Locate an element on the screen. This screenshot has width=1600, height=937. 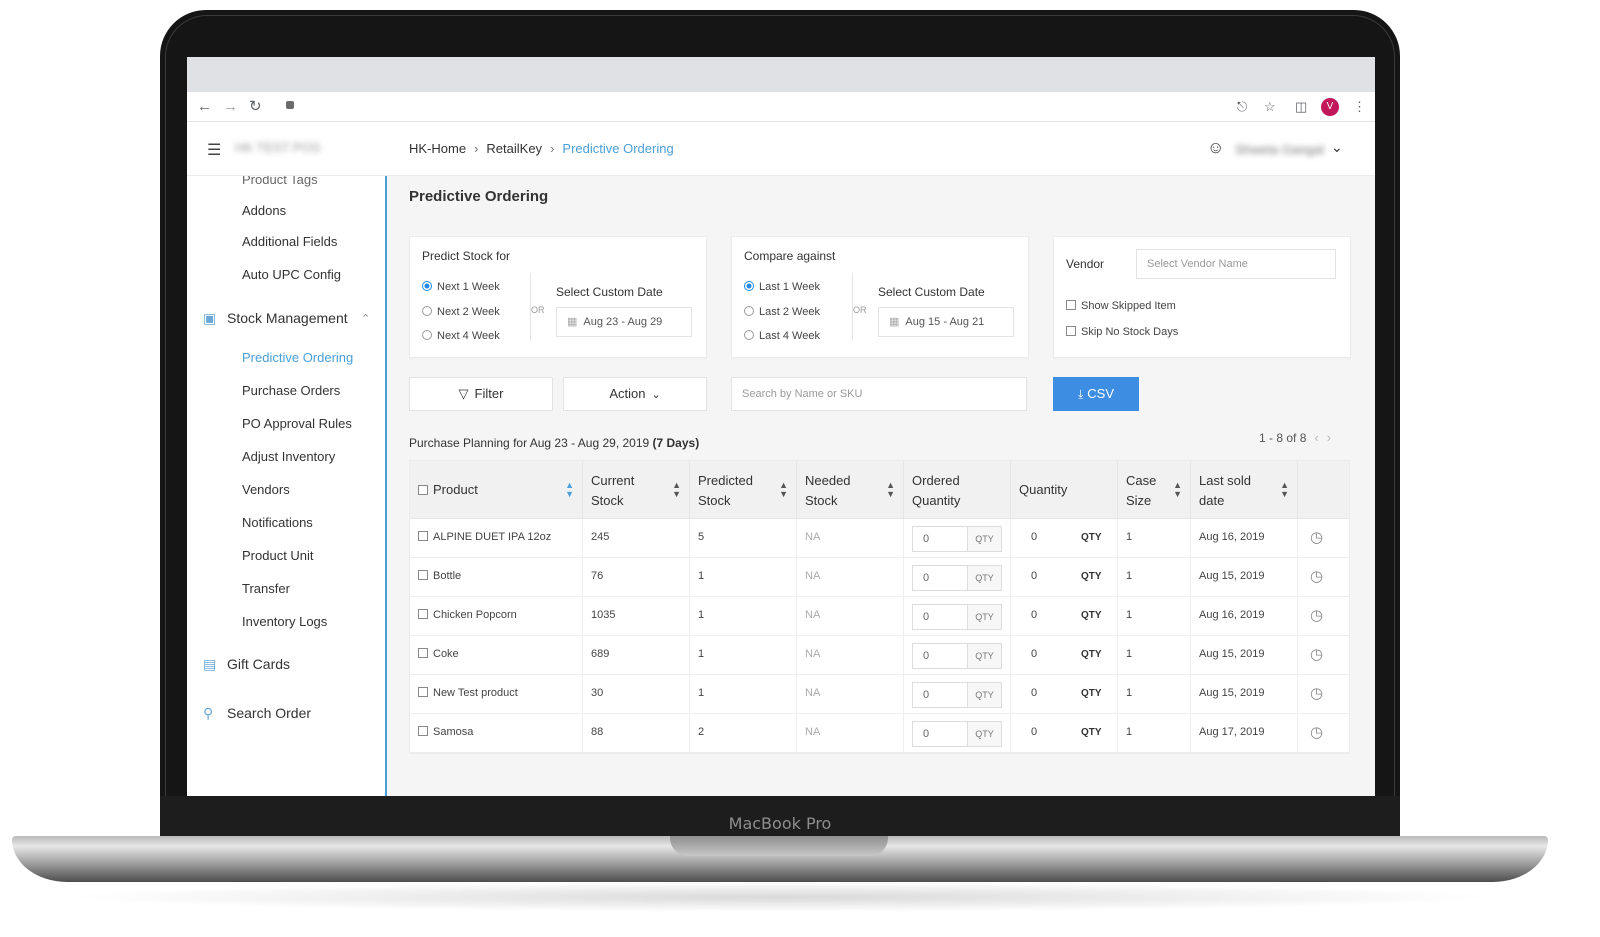
col-predicted-stock: Predicted Stock ▲ ▼ is located at coordinates (743, 490).